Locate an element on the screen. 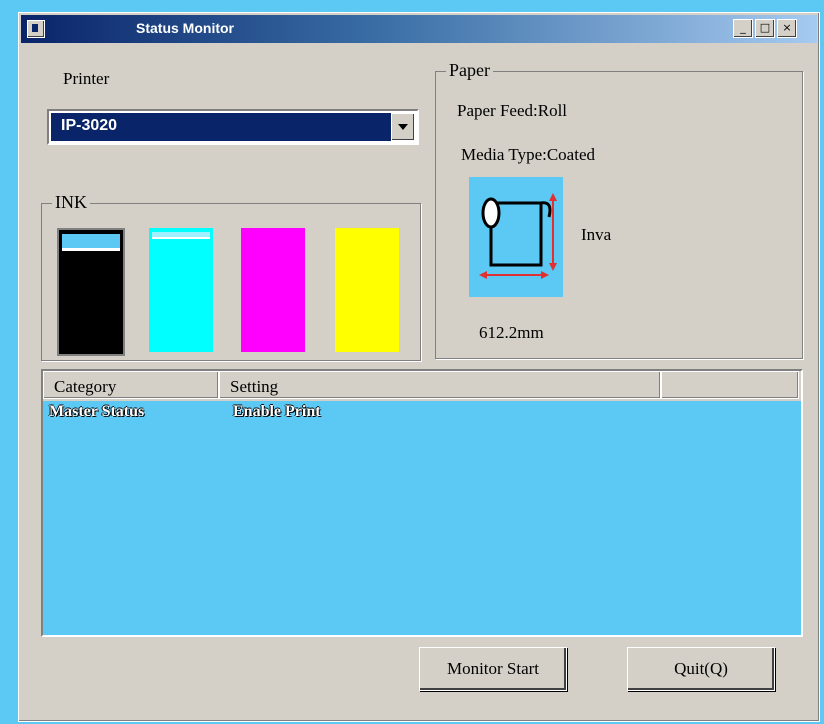 This screenshot has height=724, width=824. chevron-down-icon is located at coordinates (403, 127).